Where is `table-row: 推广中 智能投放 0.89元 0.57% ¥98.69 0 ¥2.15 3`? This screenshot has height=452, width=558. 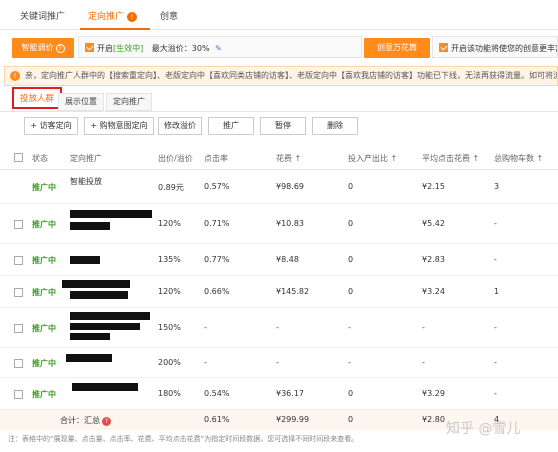 table-row: 推广中 智能投放 0.89元 0.57% ¥98.69 0 ¥2.15 3 is located at coordinates (279, 187).